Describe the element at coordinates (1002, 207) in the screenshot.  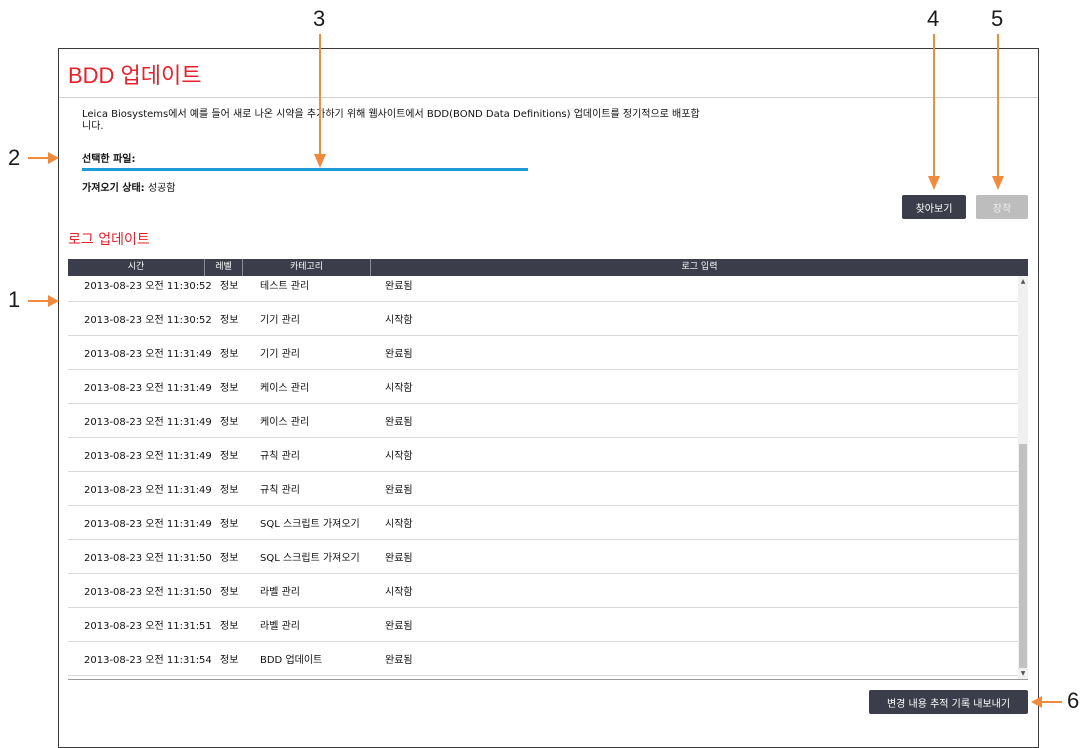
I see `import-button: 장착` at that location.